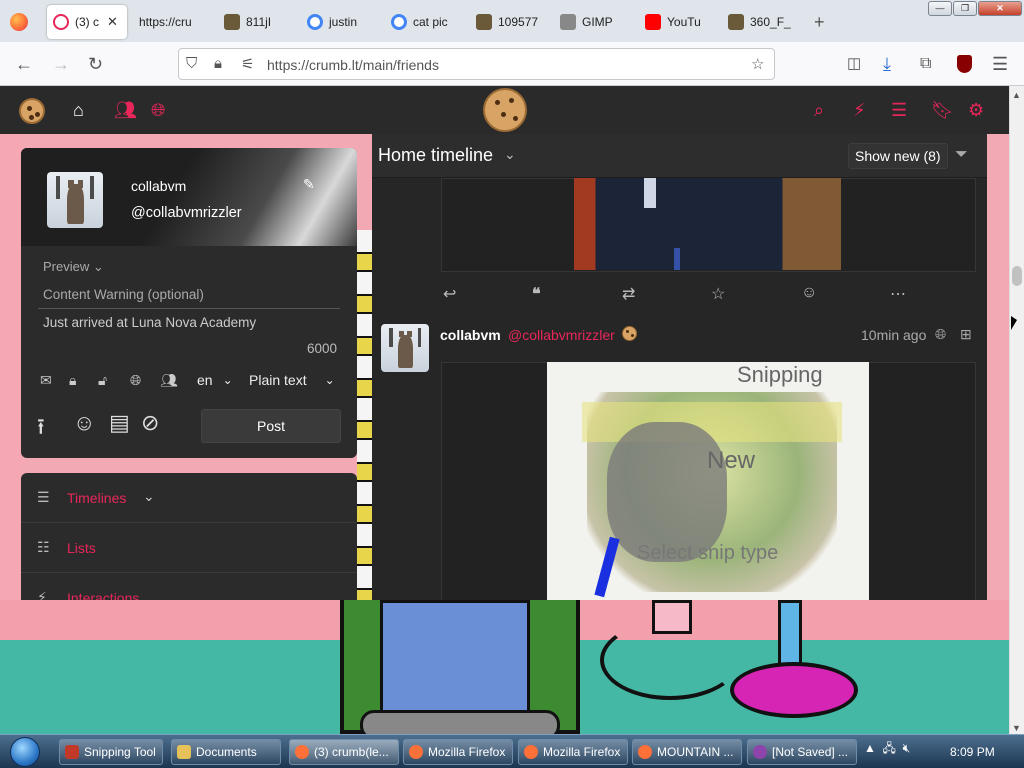 The width and height of the screenshot is (1024, 768). What do you see at coordinates (112, 22) in the screenshot?
I see `close-tab-icon: ✕` at bounding box center [112, 22].